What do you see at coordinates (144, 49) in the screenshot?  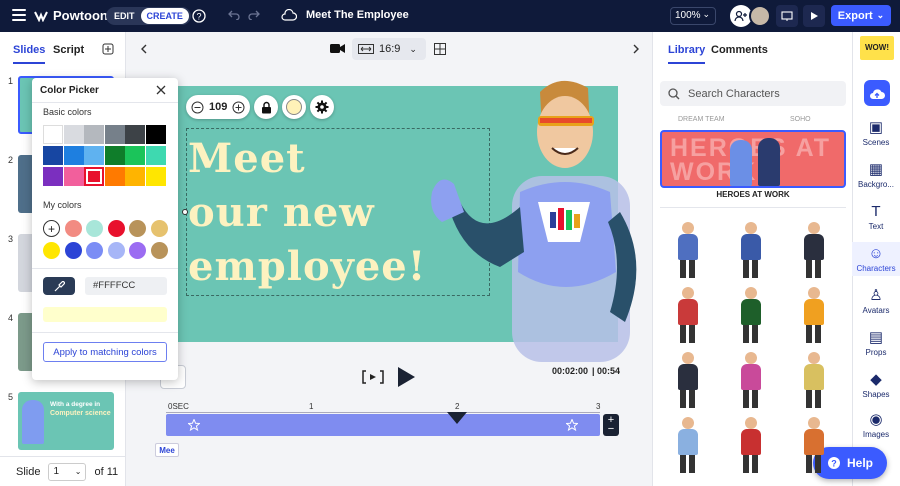 I see `chevron-left-icon` at bounding box center [144, 49].